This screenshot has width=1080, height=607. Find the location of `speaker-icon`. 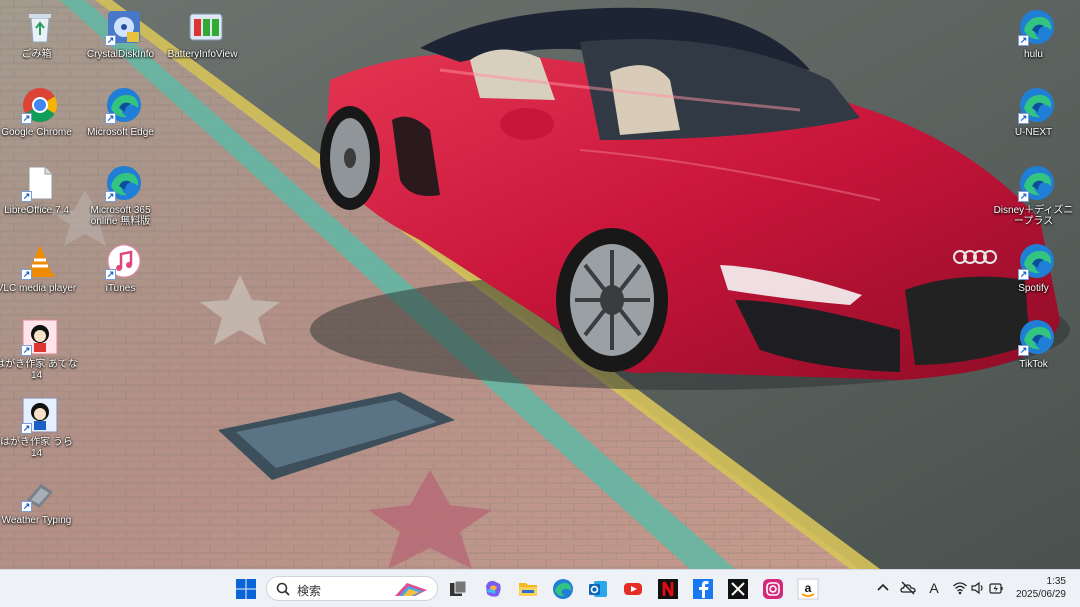

speaker-icon is located at coordinates (977, 588).